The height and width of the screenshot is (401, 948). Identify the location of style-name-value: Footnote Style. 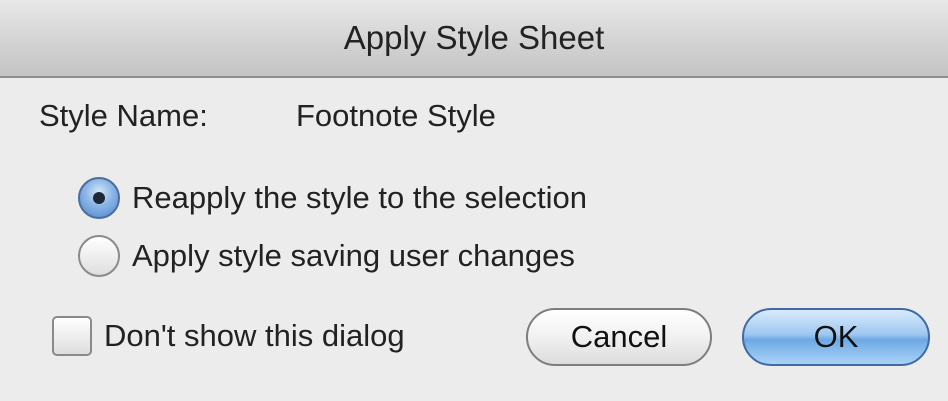
(396, 115).